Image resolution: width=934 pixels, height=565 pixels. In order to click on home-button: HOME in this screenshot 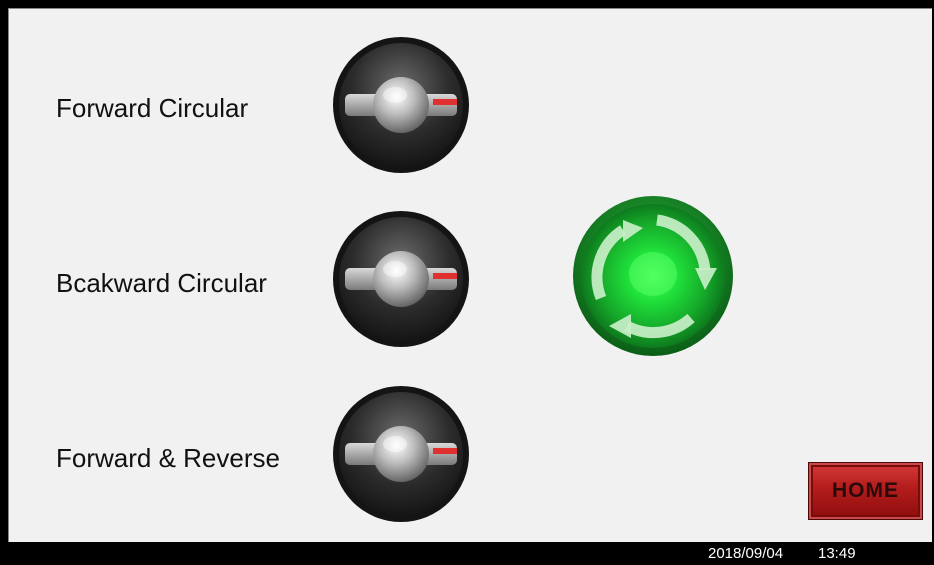, I will do `click(865, 491)`.